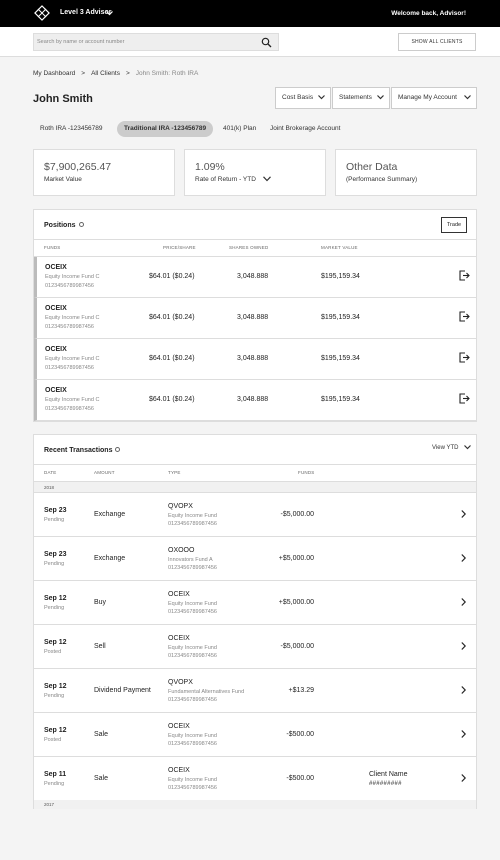  I want to click on manage-account-label: Manage My Account, so click(427, 97).